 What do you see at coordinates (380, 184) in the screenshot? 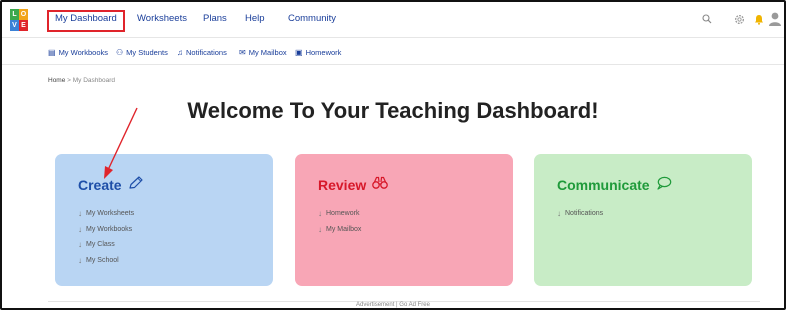
I see `binoculars-icon` at bounding box center [380, 184].